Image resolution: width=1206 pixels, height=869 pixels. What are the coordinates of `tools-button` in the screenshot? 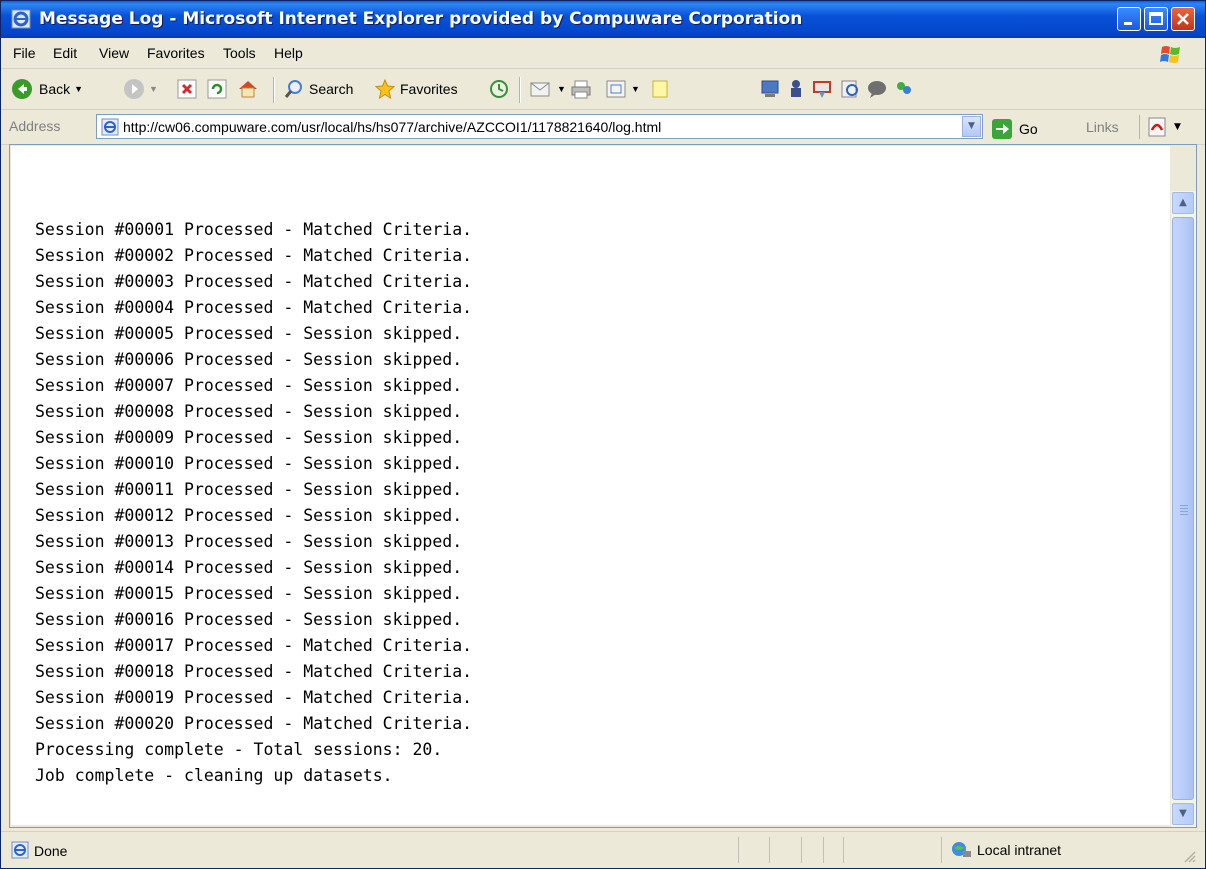 It's located at (822, 89).